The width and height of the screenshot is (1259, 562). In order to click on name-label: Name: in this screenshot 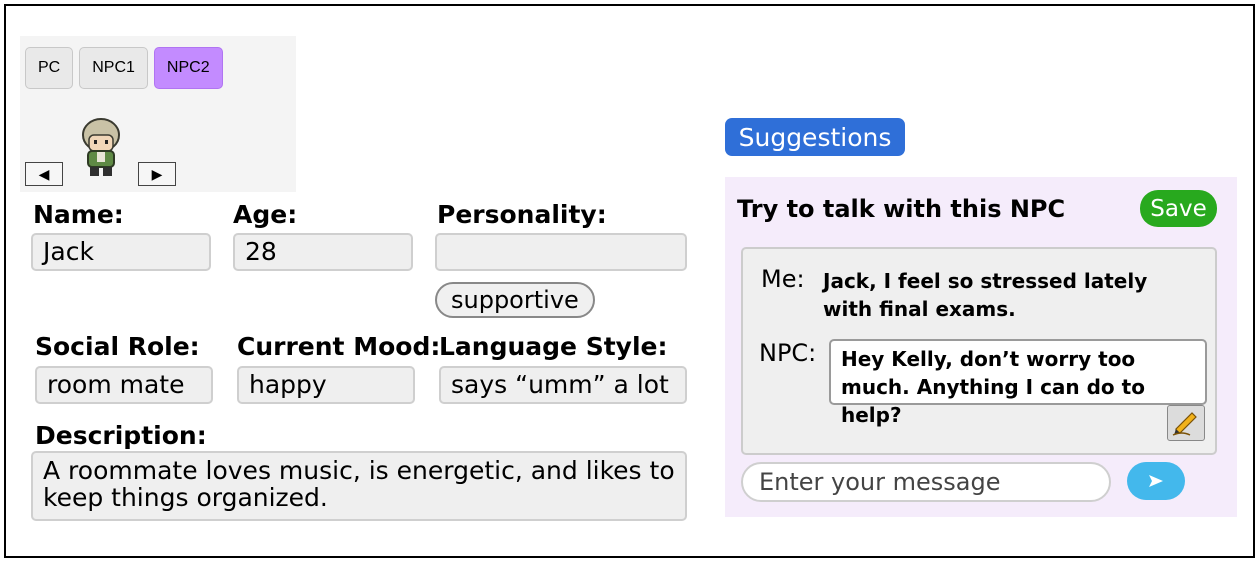, I will do `click(78, 214)`.